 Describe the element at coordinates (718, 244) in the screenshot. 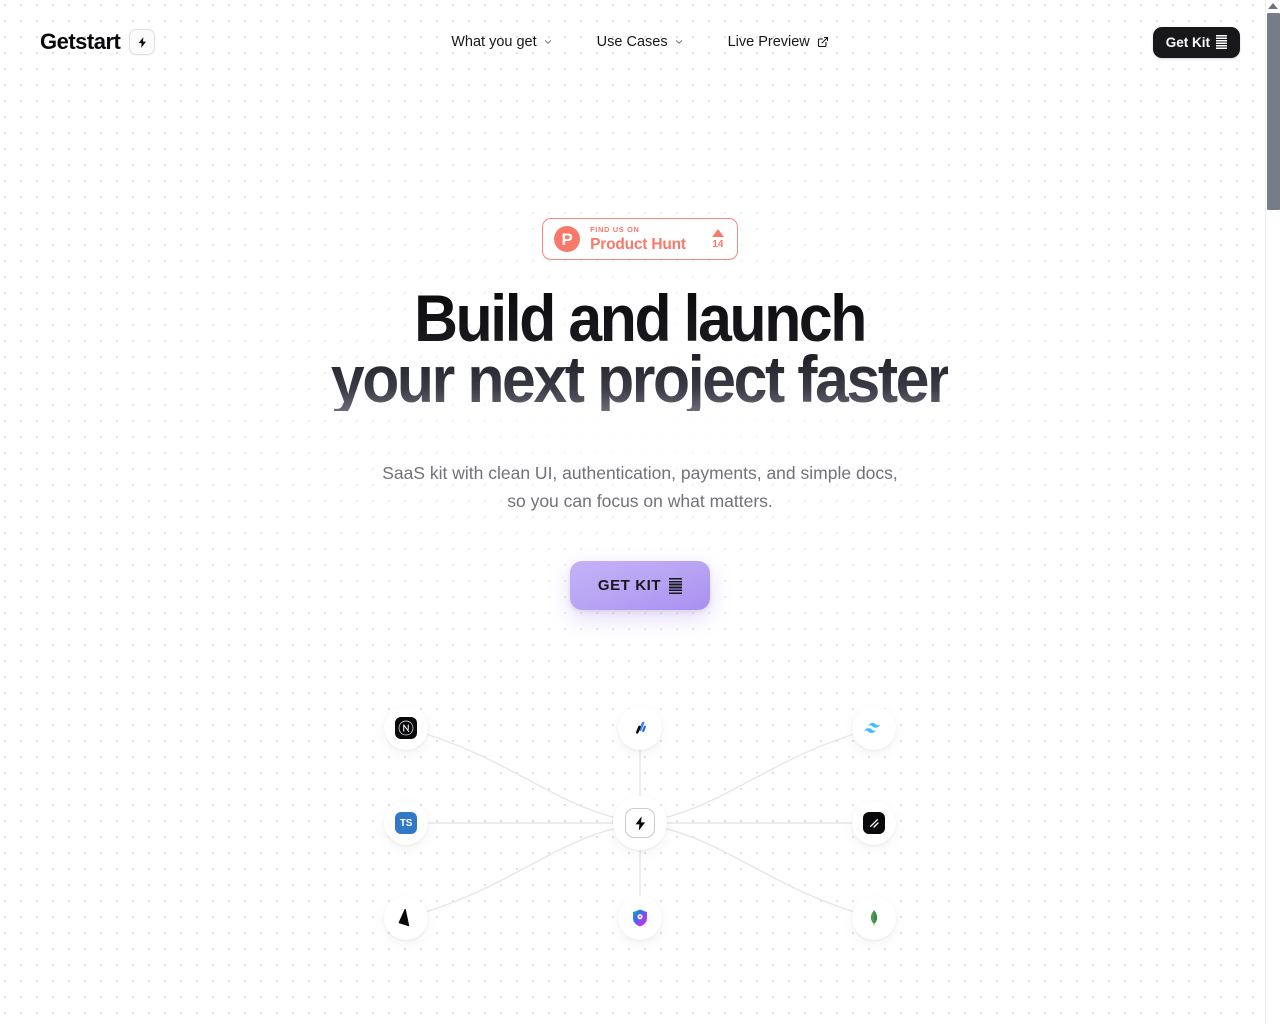

I see `product-hunt-vote-count: 14` at that location.